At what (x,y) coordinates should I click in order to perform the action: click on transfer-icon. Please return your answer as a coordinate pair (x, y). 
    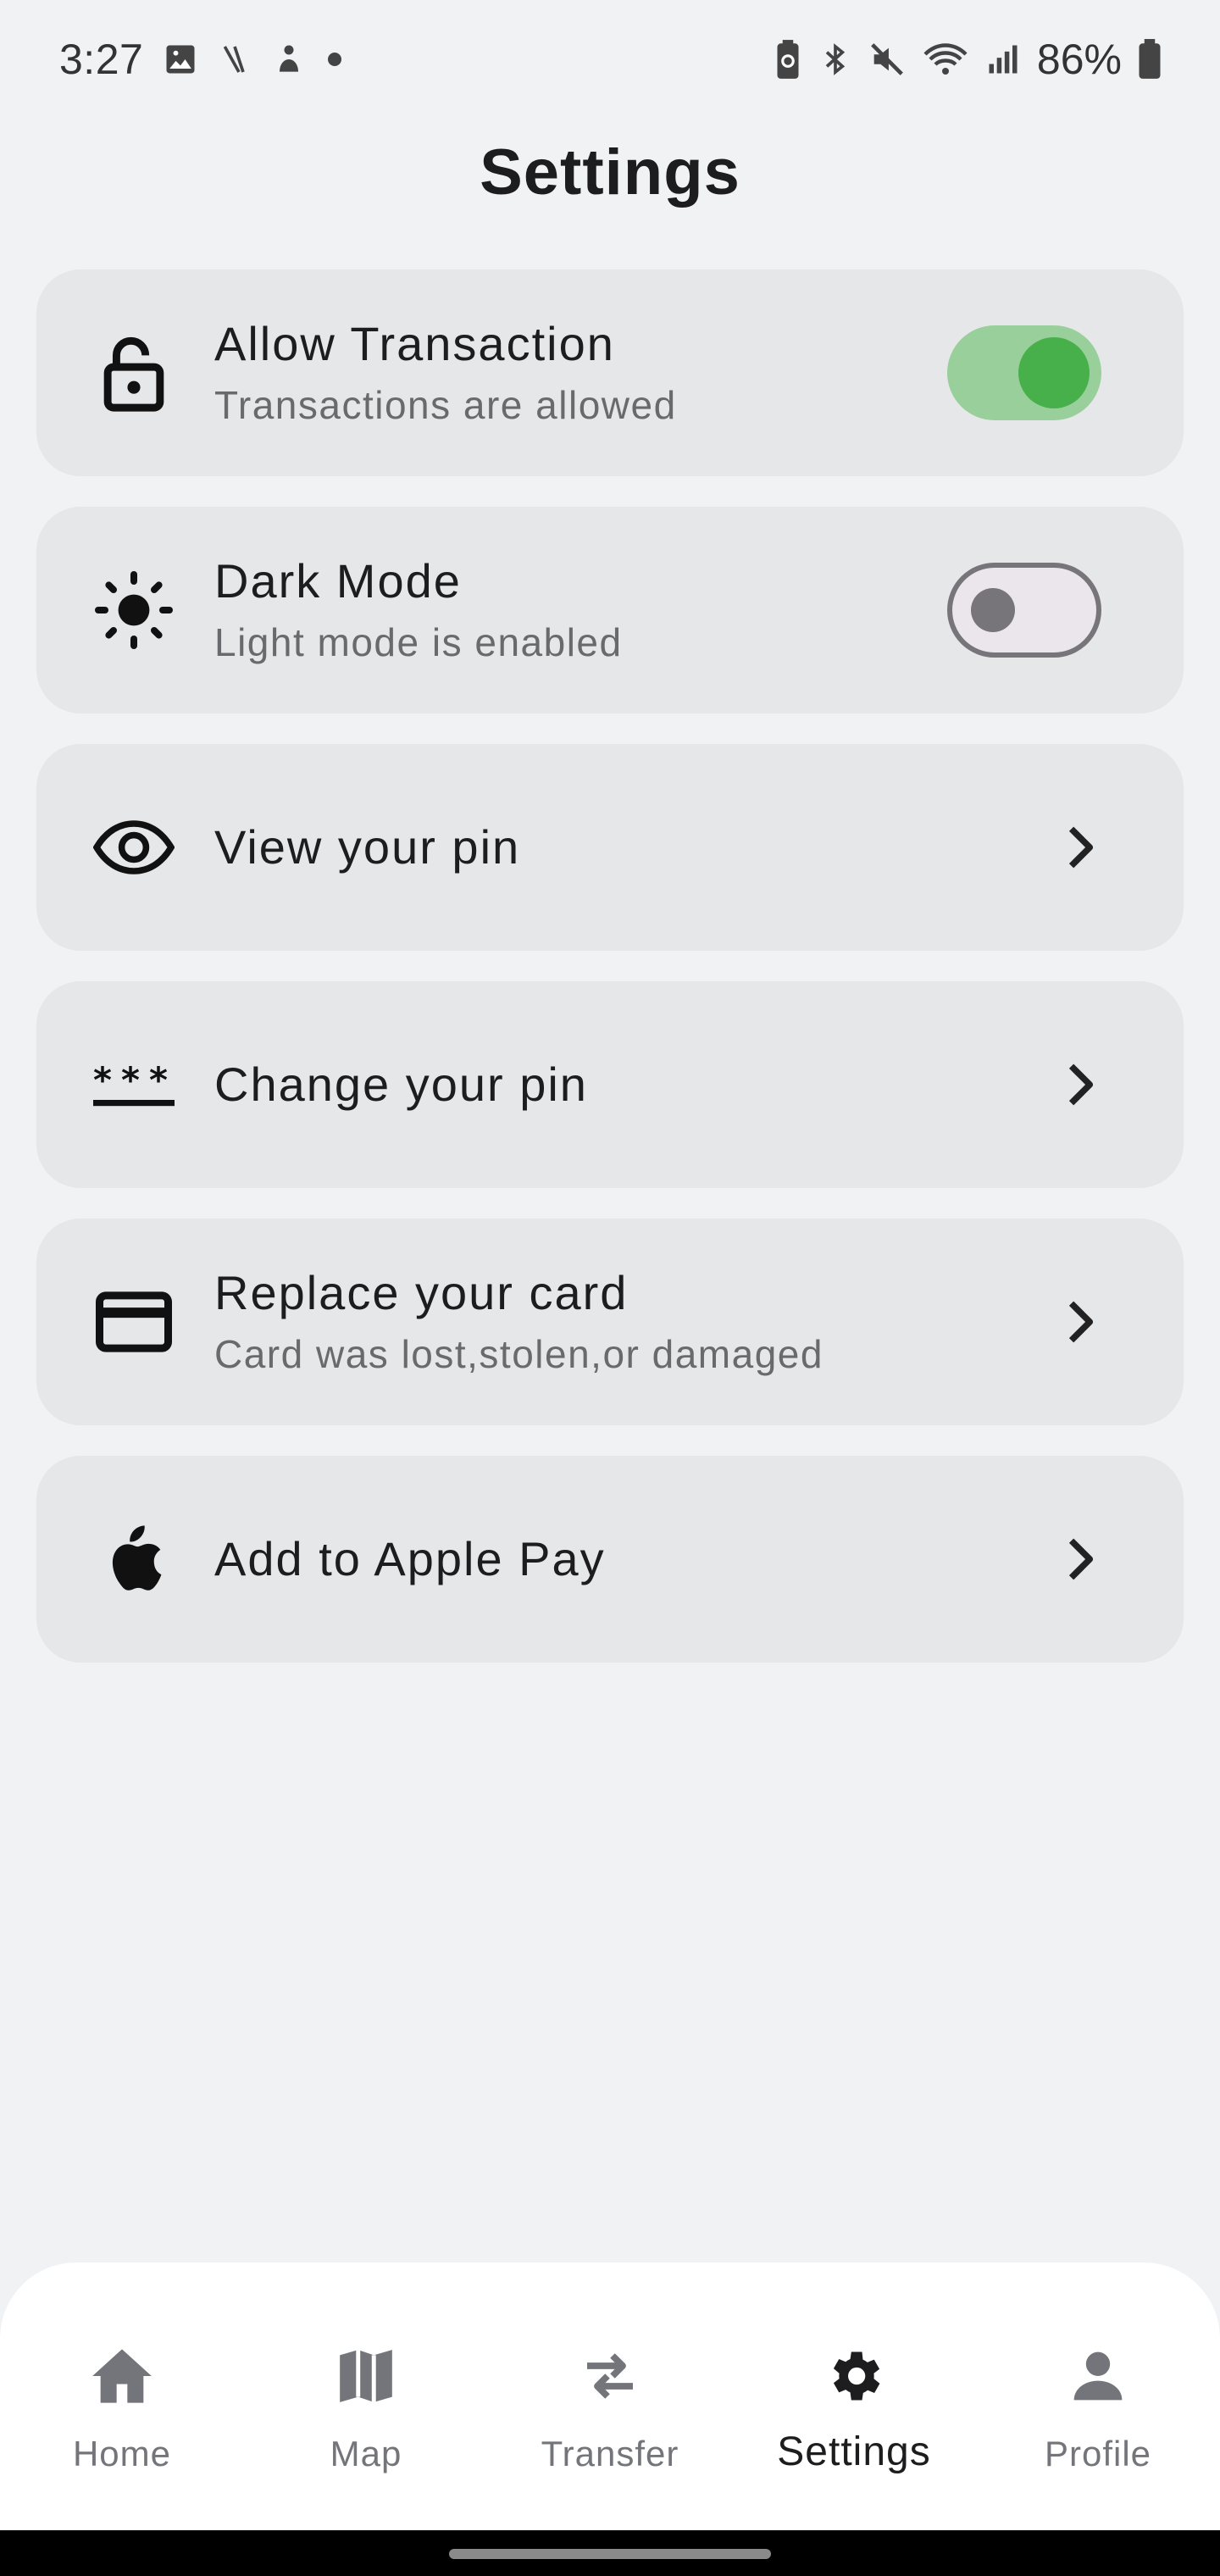
    Looking at the image, I should click on (610, 2376).